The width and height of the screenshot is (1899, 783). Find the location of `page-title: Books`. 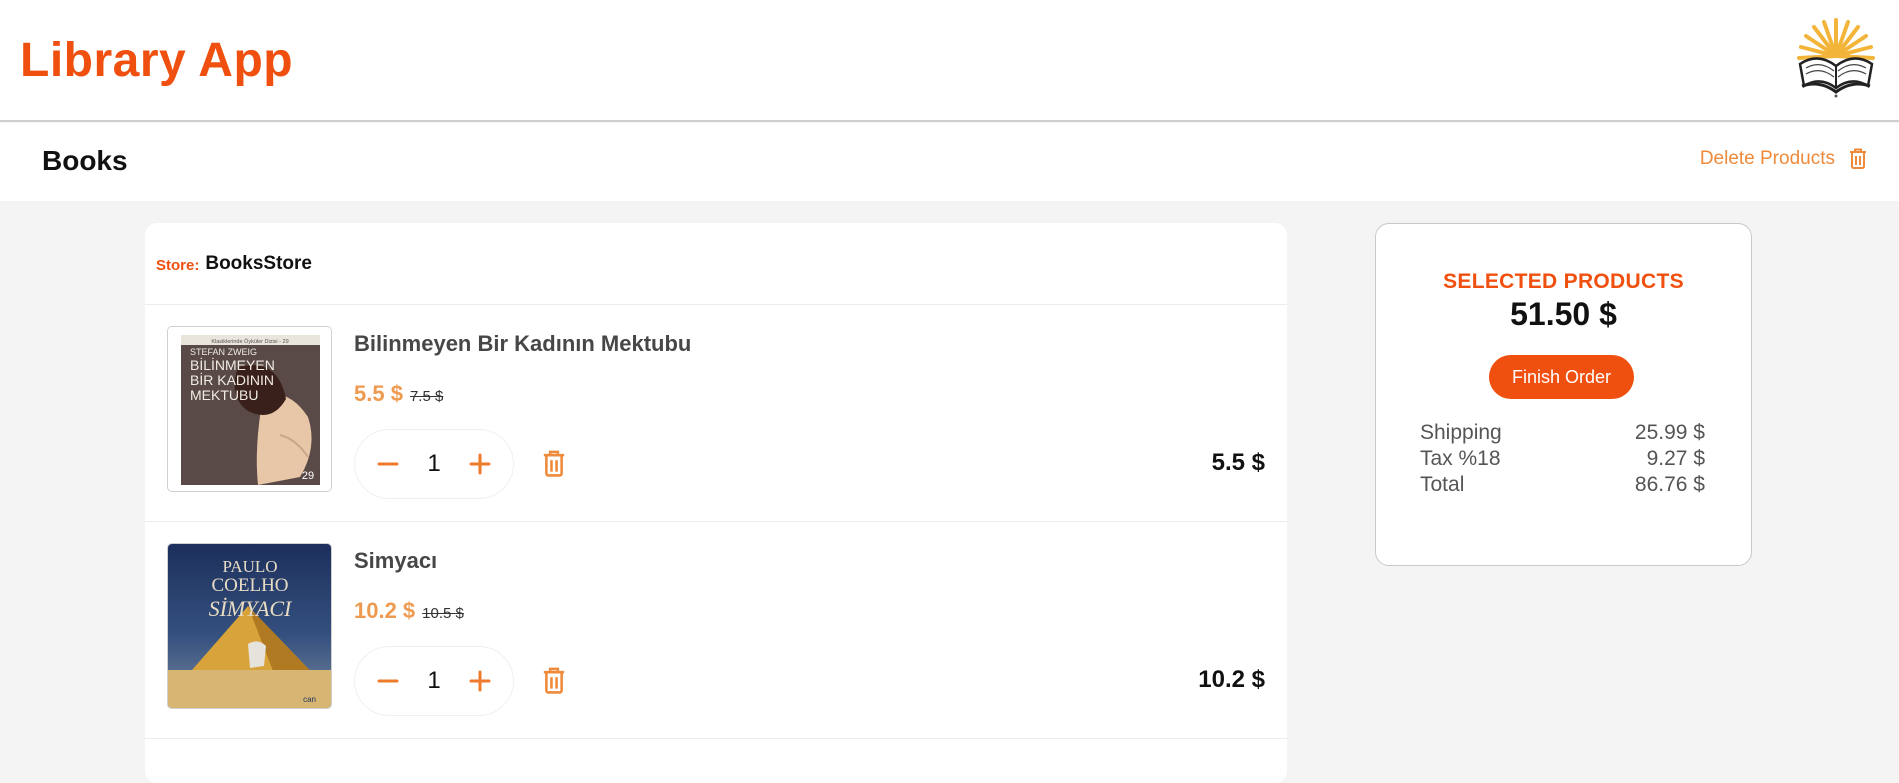

page-title: Books is located at coordinates (85, 160).